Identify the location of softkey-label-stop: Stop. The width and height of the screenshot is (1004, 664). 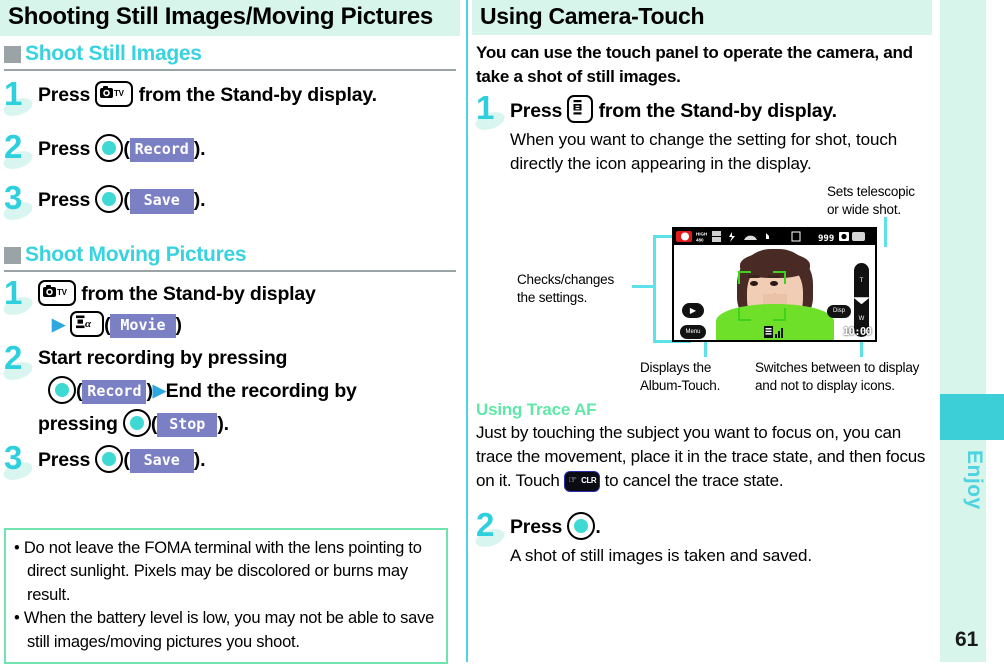
(187, 425).